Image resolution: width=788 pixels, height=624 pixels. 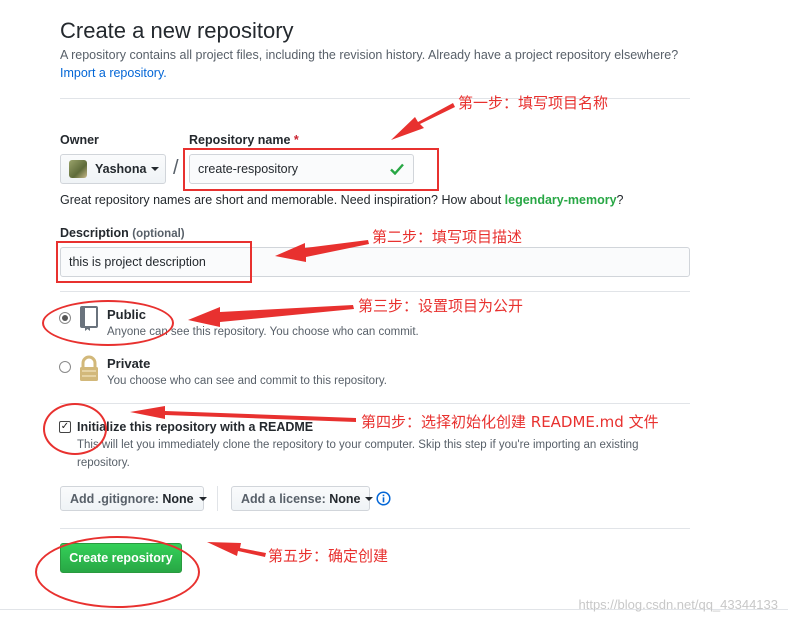 What do you see at coordinates (678, 604) in the screenshot?
I see `watermark: https://blog.csdn.net/qq_43344133` at bounding box center [678, 604].